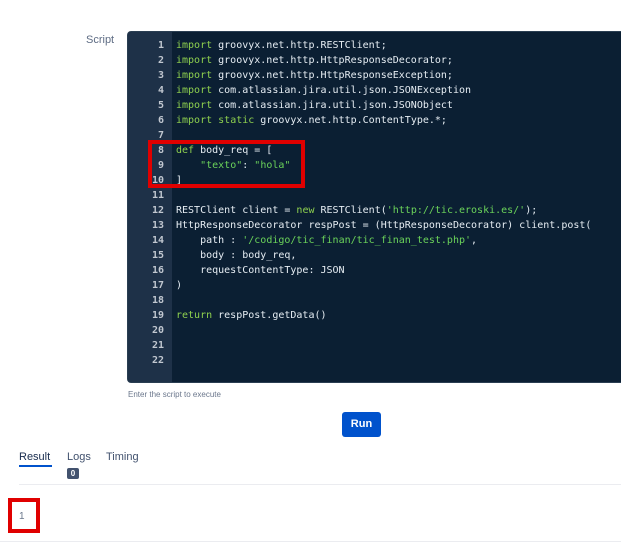  What do you see at coordinates (299, 45) in the screenshot?
I see `code-token: groovyx.net.http.RESTClient;` at bounding box center [299, 45].